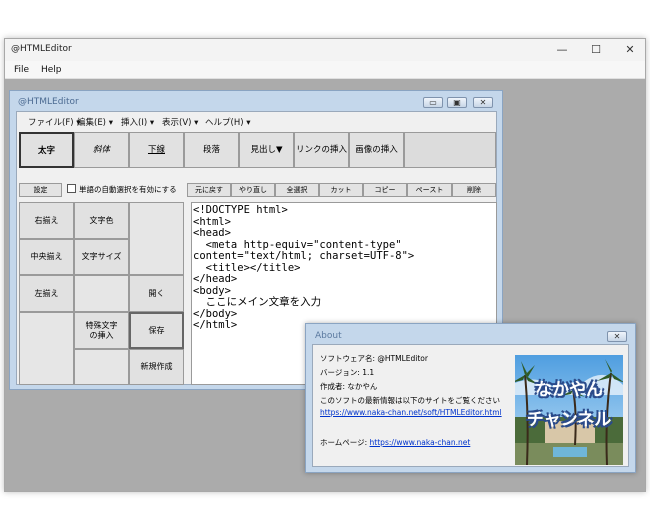 This screenshot has height=530, width=650. I want to click on window-title: @HTMLEditor, so click(41, 49).